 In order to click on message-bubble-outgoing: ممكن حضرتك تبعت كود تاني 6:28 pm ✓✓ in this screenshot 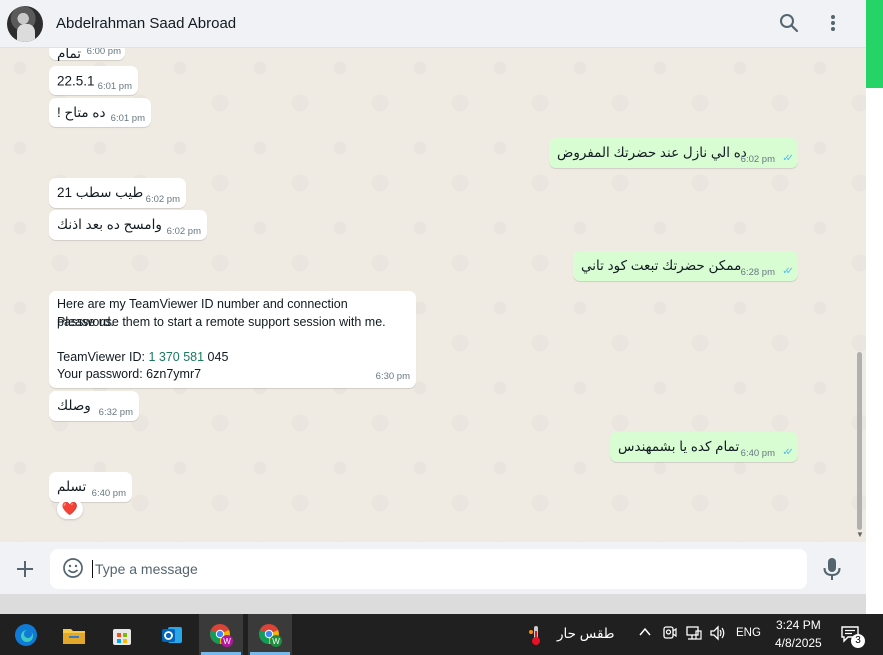, I will do `click(685, 266)`.